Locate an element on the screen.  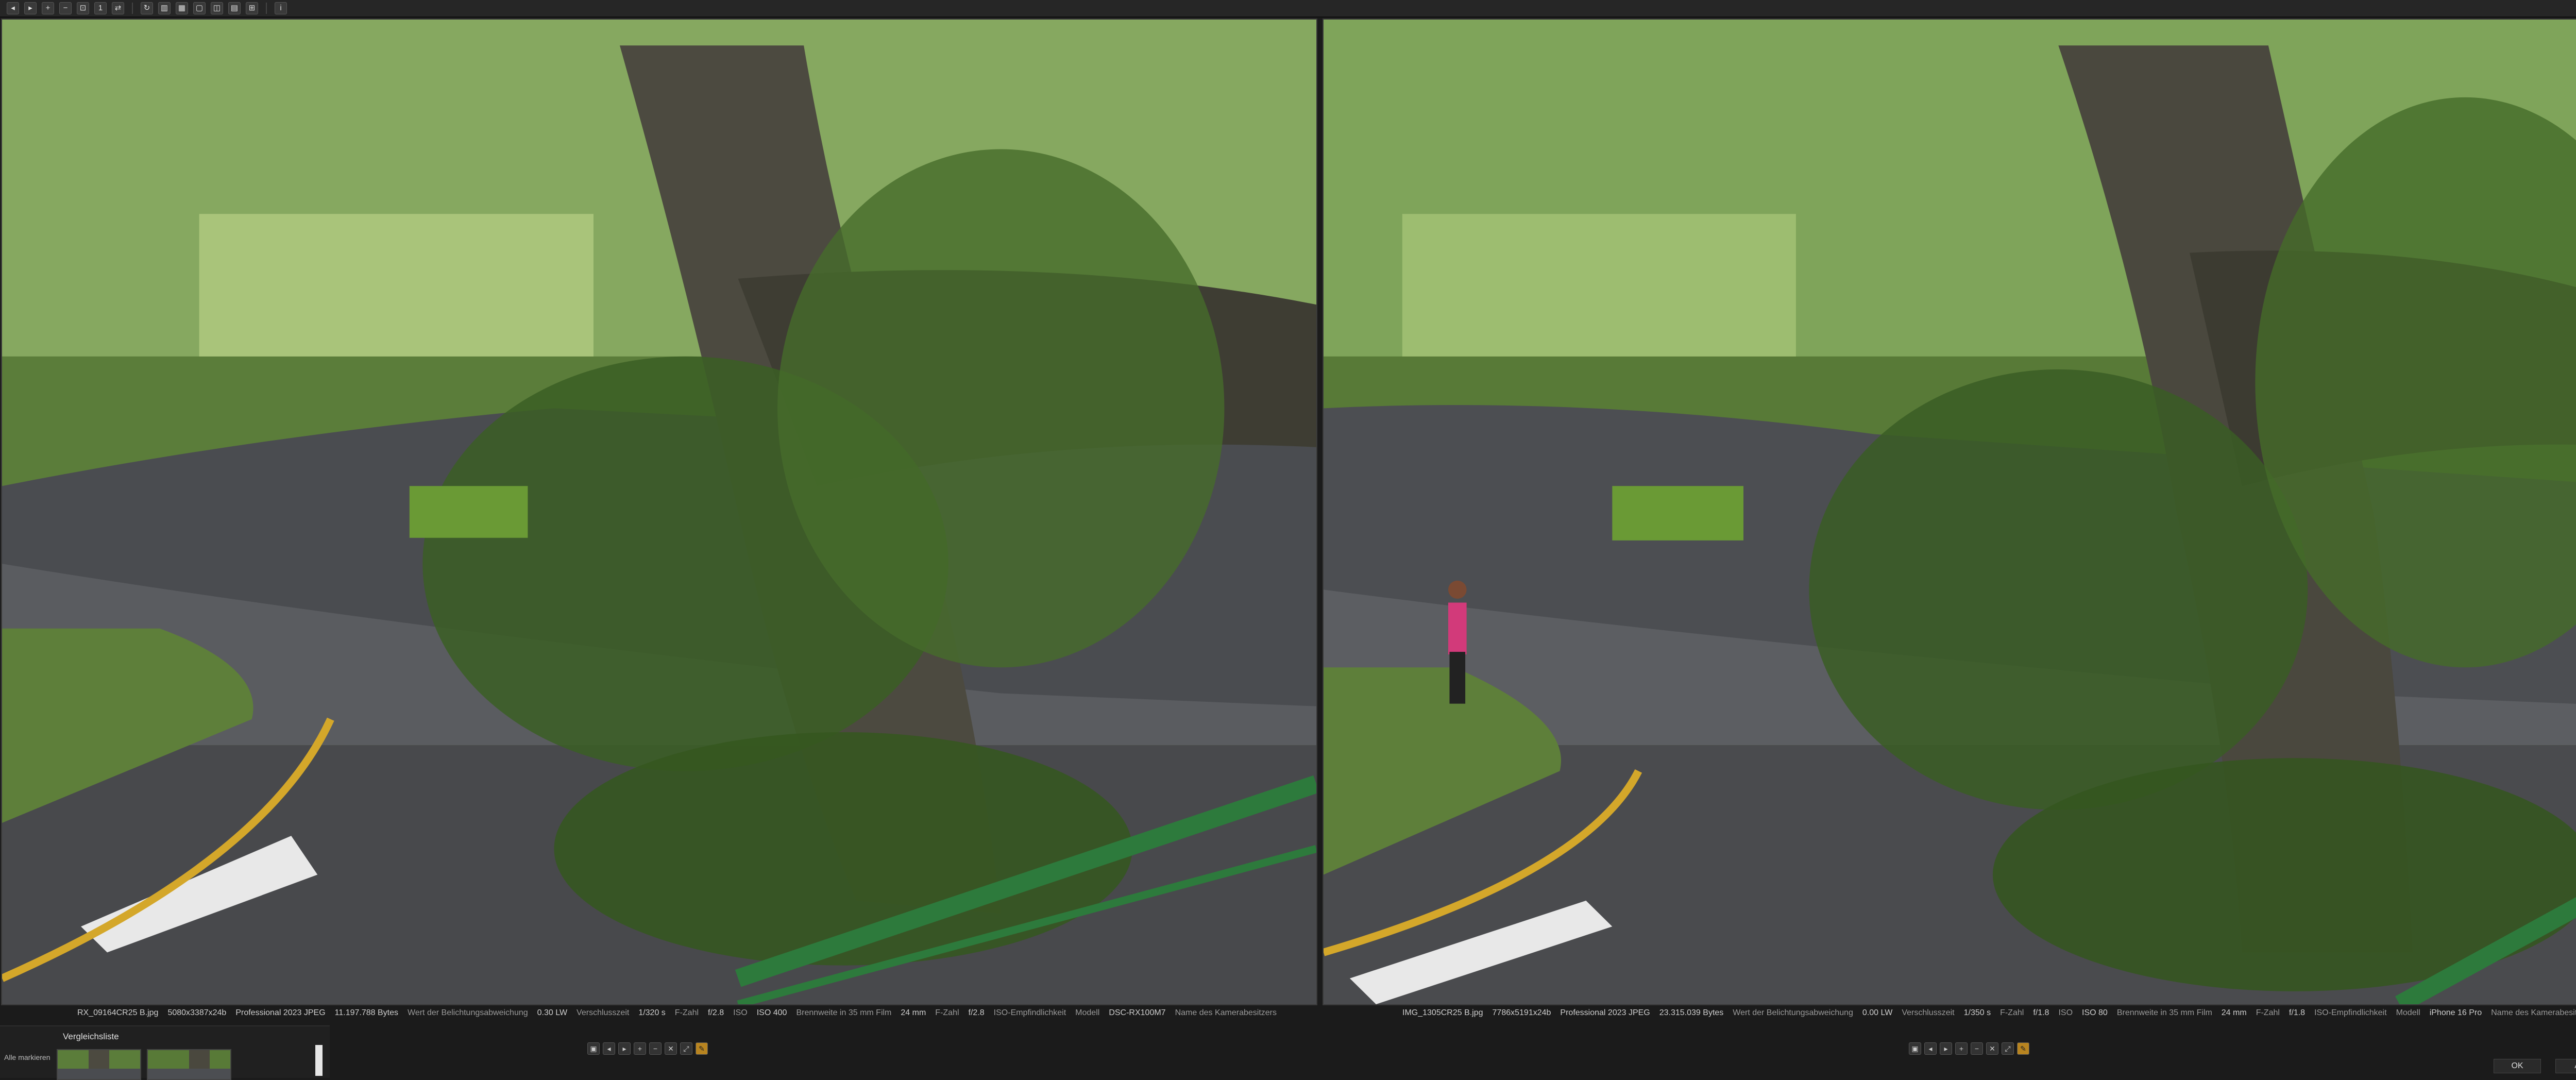
left-iso: ISO 400 is located at coordinates (771, 1012).